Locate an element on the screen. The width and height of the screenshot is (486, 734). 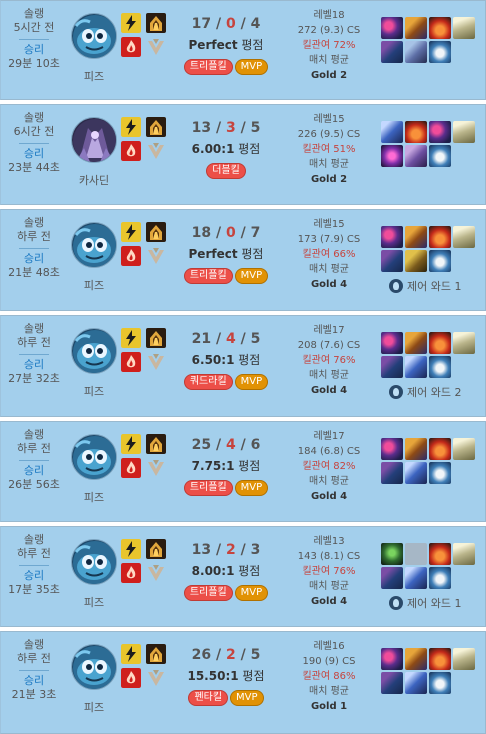
deaths: 2 is located at coordinates (230, 550).